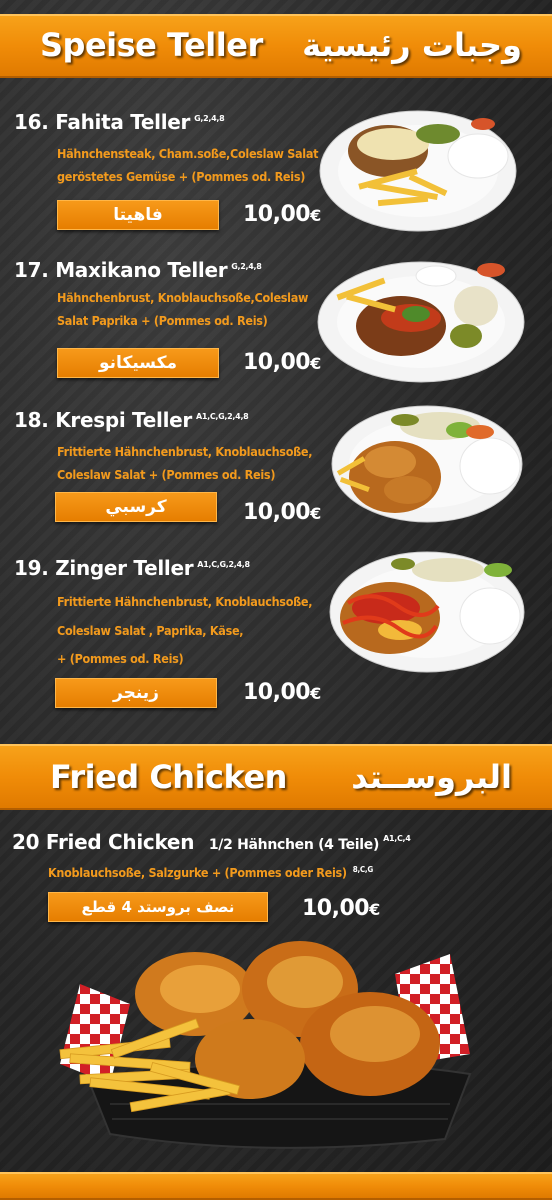 This screenshot has width=552, height=1200. I want to click on footer-band, so click(276, 1186).